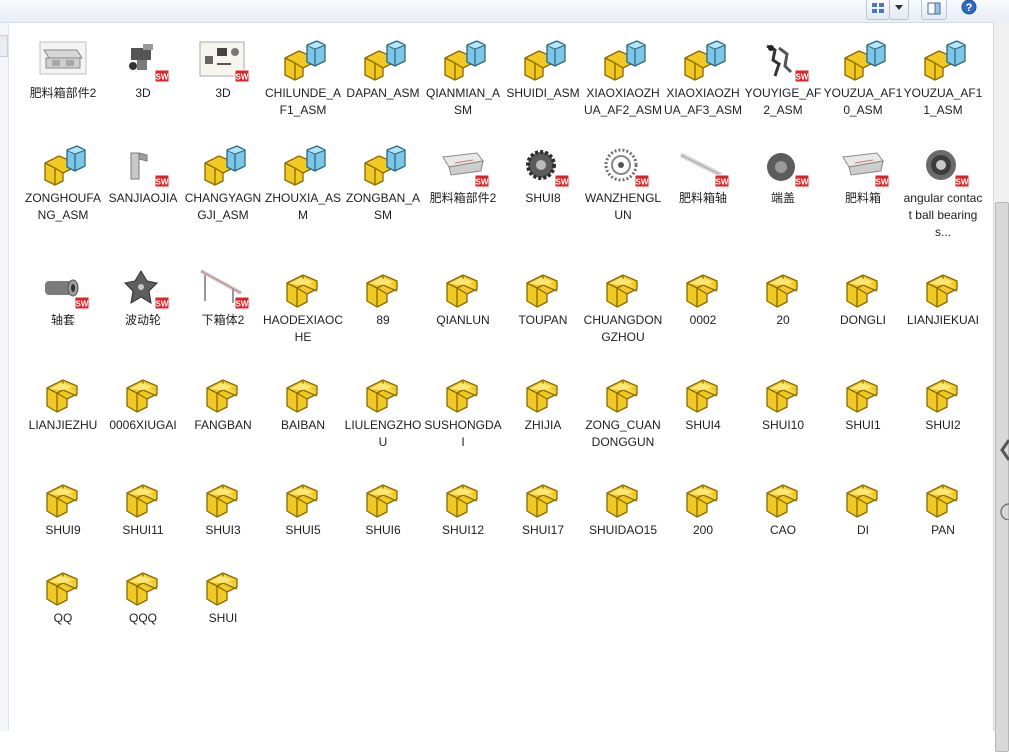 This screenshot has width=1009, height=752. I want to click on file-item: SHUI, so click(223, 594).